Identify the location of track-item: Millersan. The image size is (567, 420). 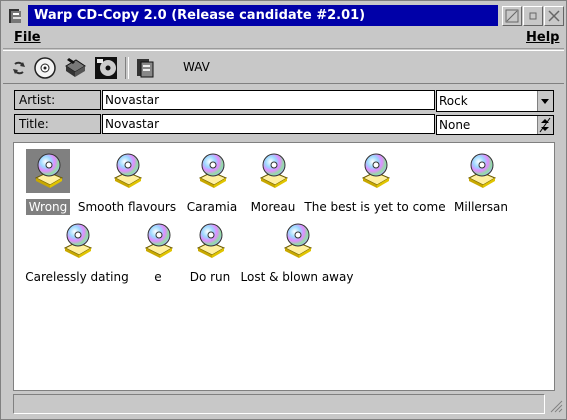
(481, 182).